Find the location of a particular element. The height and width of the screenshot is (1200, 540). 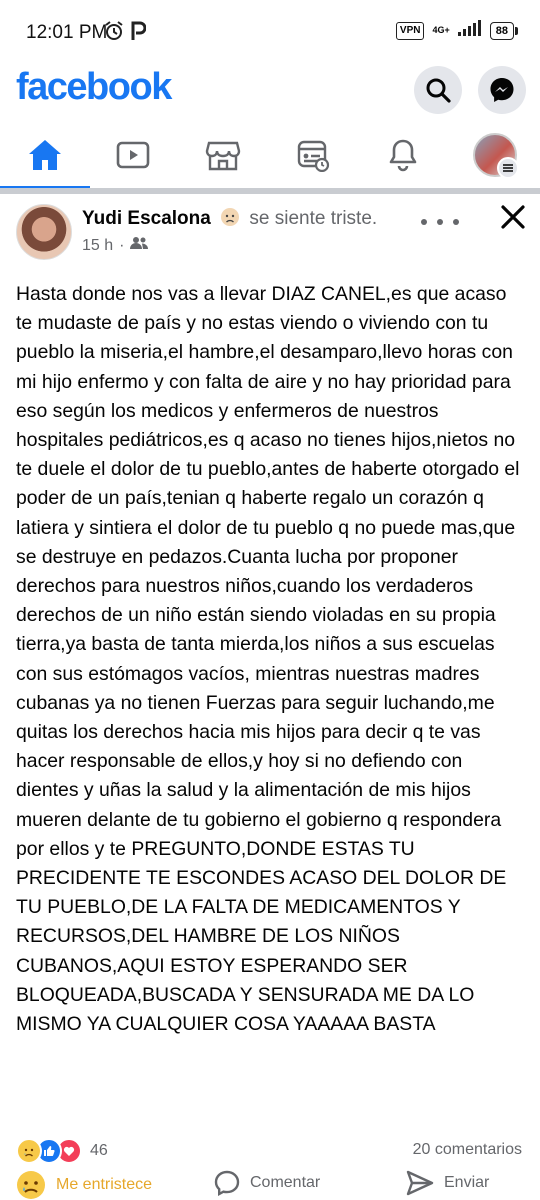

network-type: 4G+ is located at coordinates (441, 30).